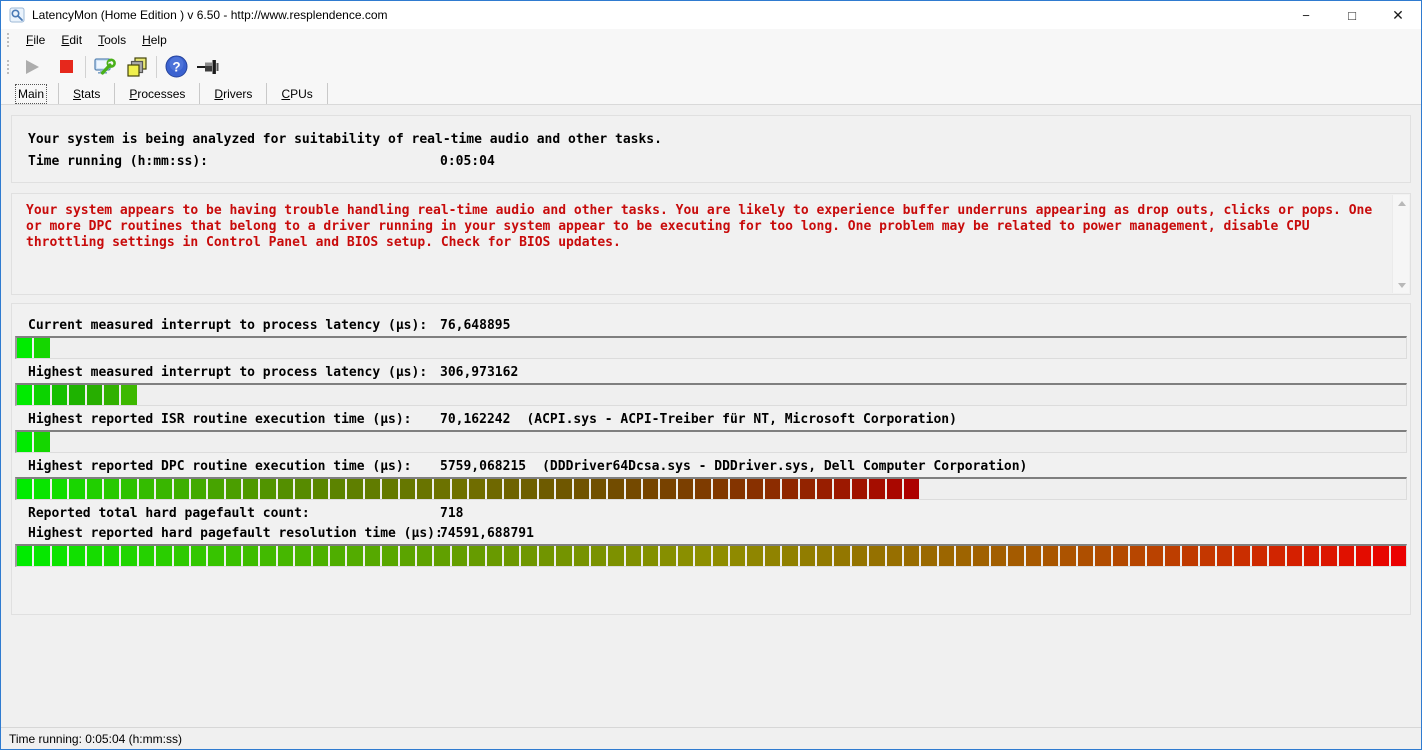 This screenshot has height=750, width=1422. I want to click on close-button: ✕, so click(1398, 15).